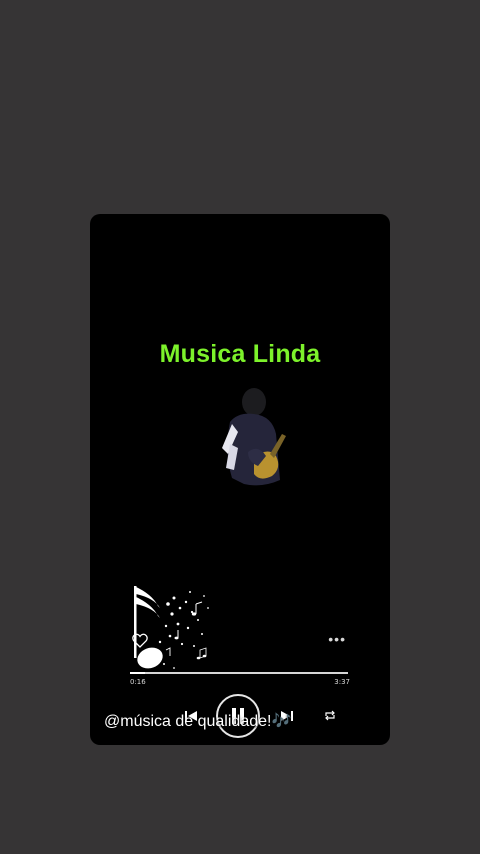  What do you see at coordinates (342, 682) in the screenshot?
I see `total-time: 3:37` at bounding box center [342, 682].